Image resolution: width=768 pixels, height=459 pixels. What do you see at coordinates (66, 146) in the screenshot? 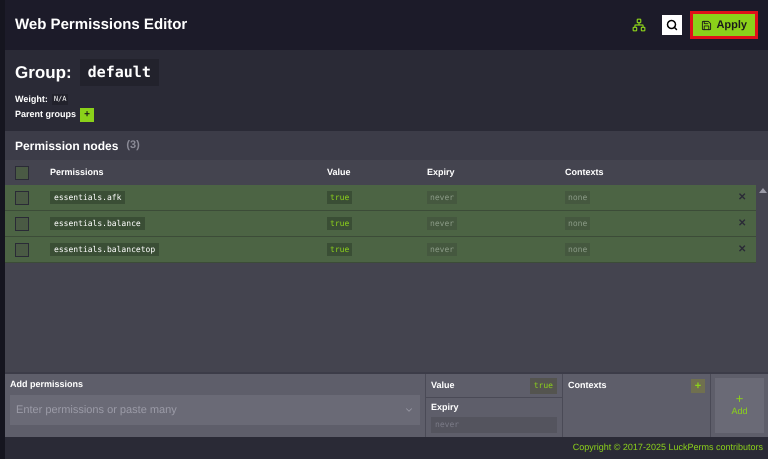
I see `section-title: Permission nodes` at bounding box center [66, 146].